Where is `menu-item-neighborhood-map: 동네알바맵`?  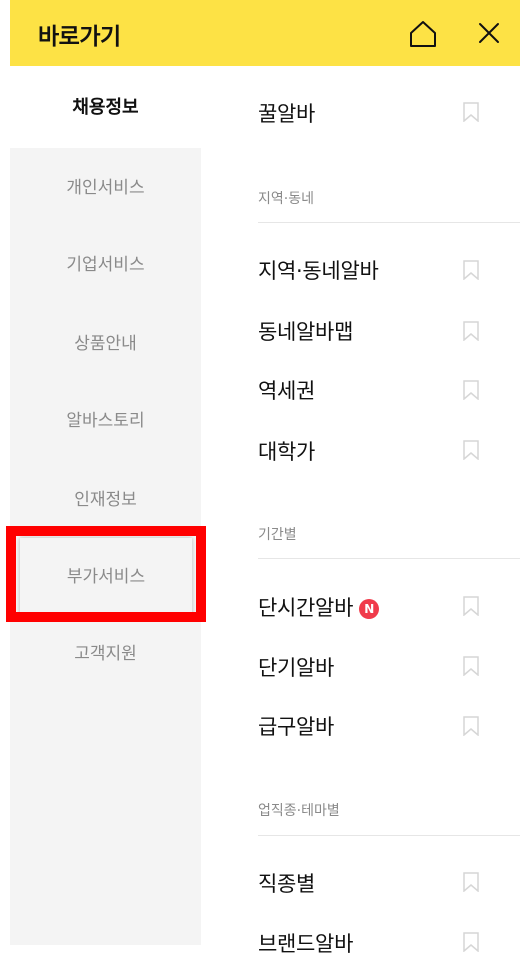
menu-item-neighborhood-map: 동네알바맵 is located at coordinates (305, 331).